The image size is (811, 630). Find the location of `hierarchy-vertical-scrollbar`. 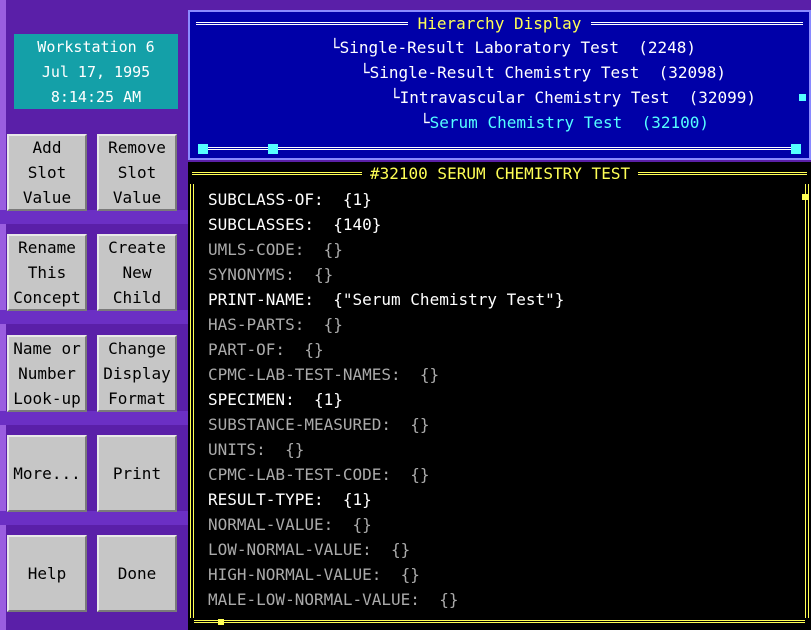

hierarchy-vertical-scrollbar is located at coordinates (803, 87).